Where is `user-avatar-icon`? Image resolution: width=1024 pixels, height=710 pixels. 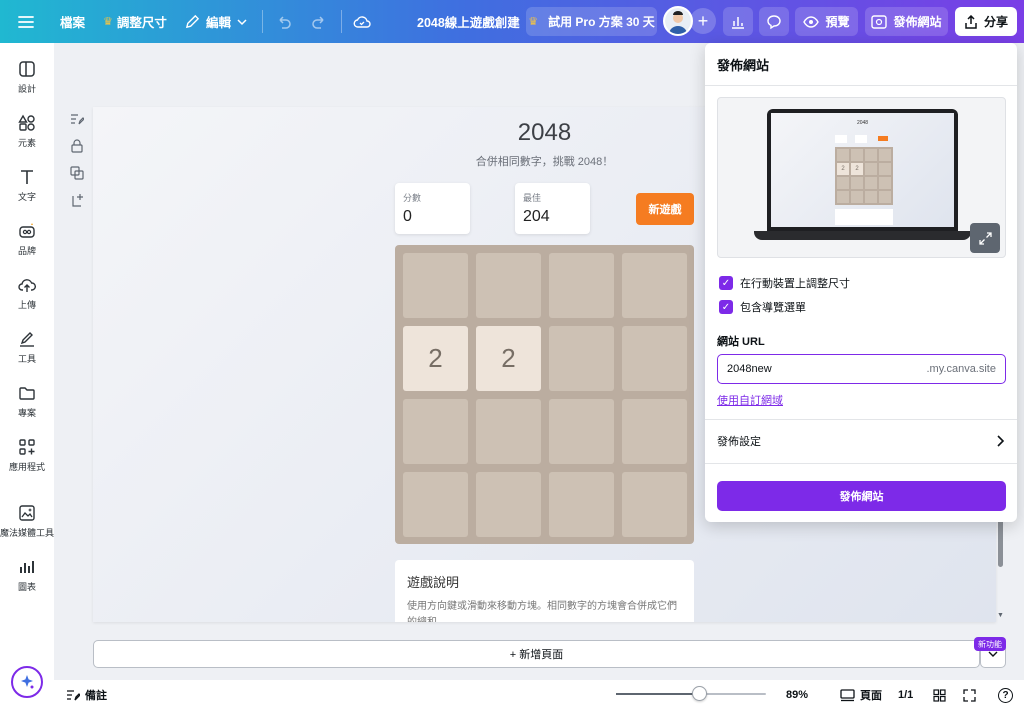 user-avatar-icon is located at coordinates (678, 21).